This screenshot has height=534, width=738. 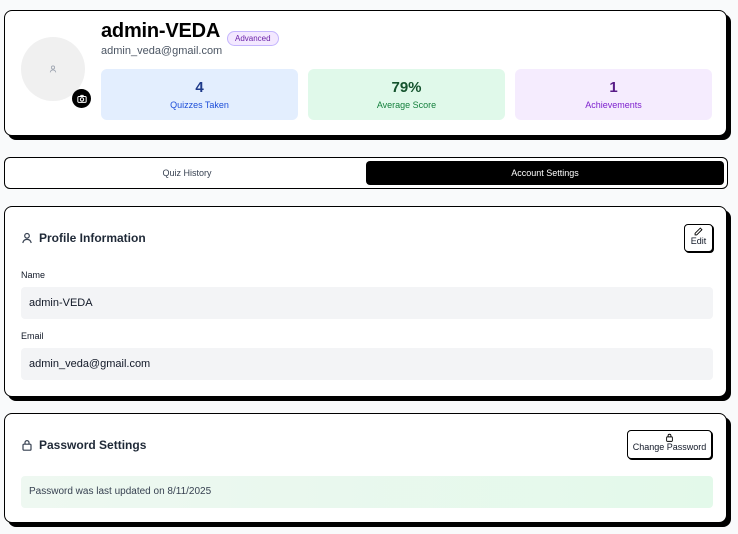 I want to click on pencil-icon, so click(x=698, y=231).